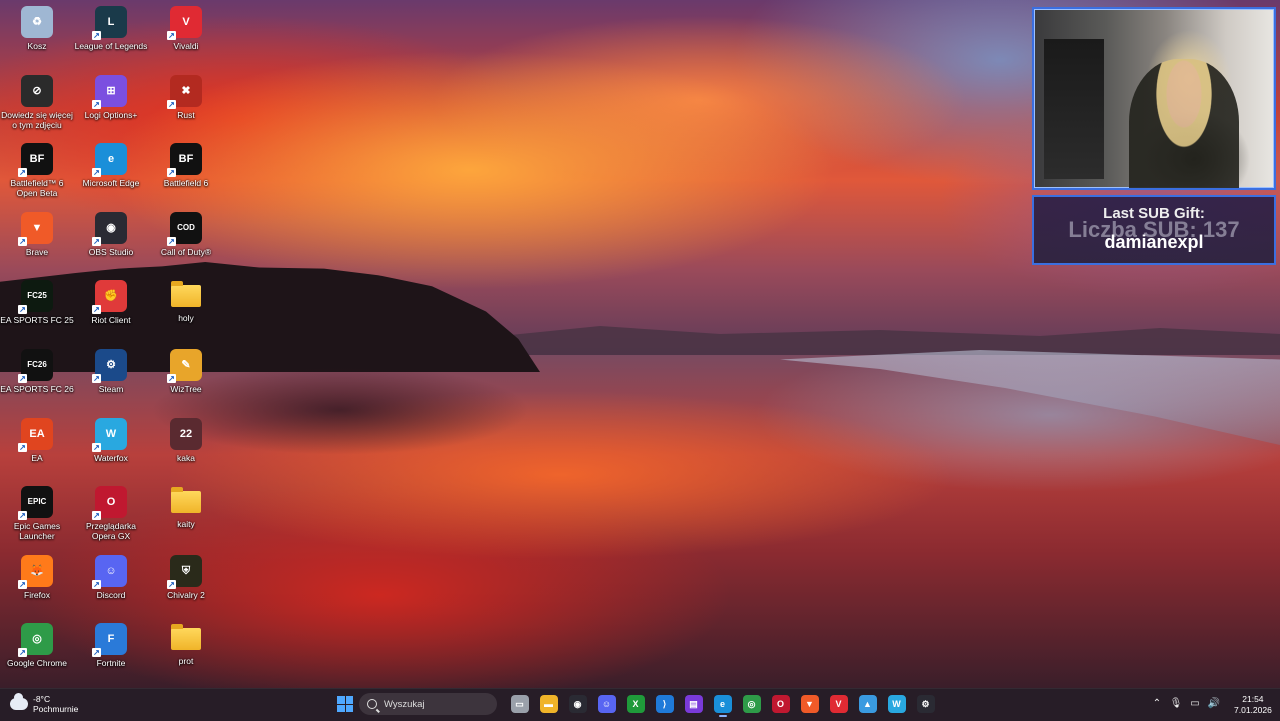 The image size is (1280, 721). I want to click on desktop-icon-riot-client: ✊ ↗ Riot Client, so click(111, 300).